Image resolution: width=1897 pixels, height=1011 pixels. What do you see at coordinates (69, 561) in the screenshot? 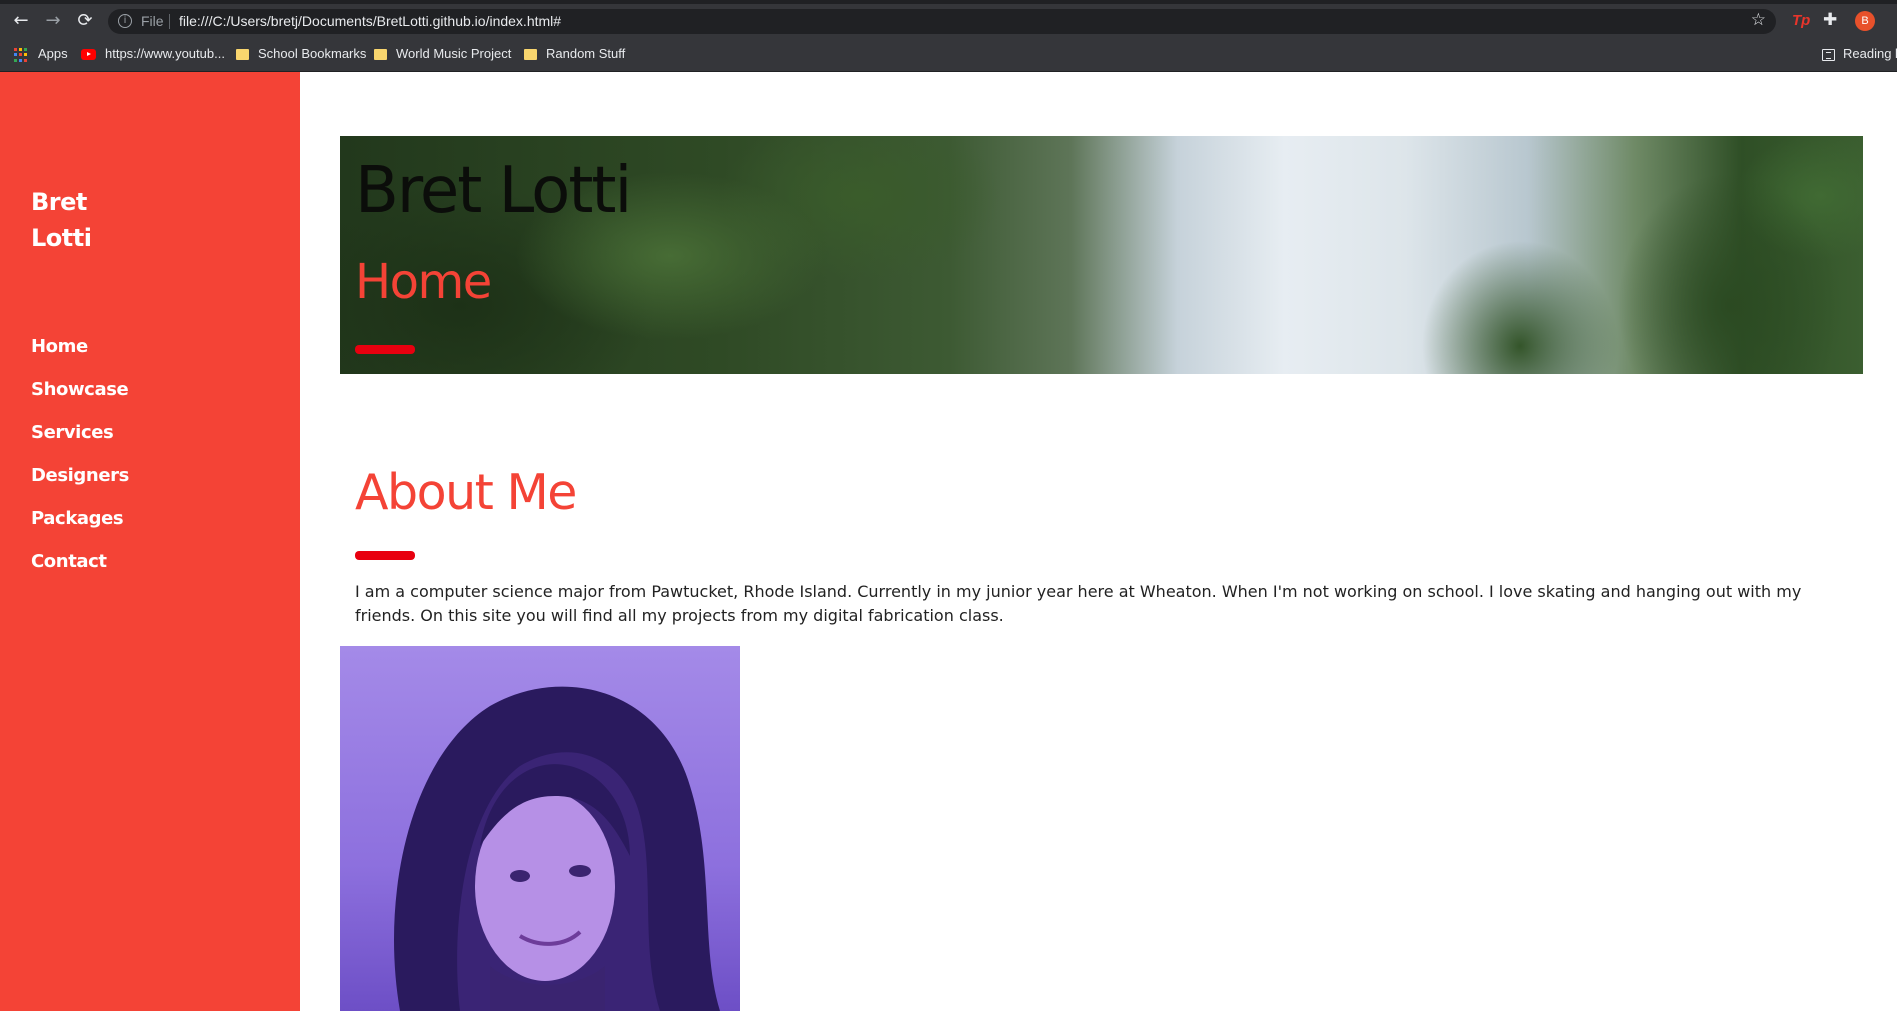
I see `nav-link-contact: Contact` at bounding box center [69, 561].